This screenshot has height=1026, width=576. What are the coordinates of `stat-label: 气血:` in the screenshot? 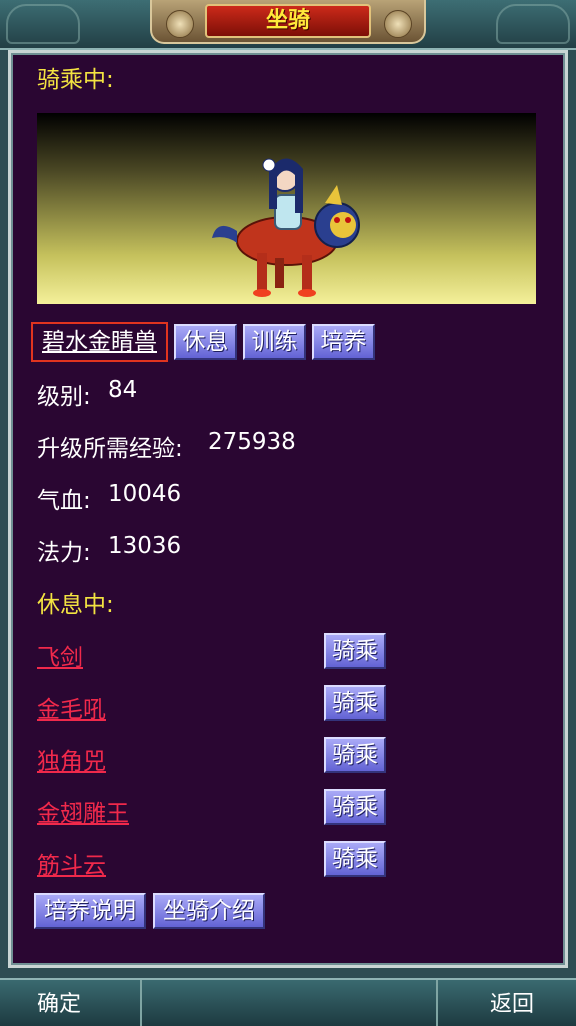 It's located at (64, 501).